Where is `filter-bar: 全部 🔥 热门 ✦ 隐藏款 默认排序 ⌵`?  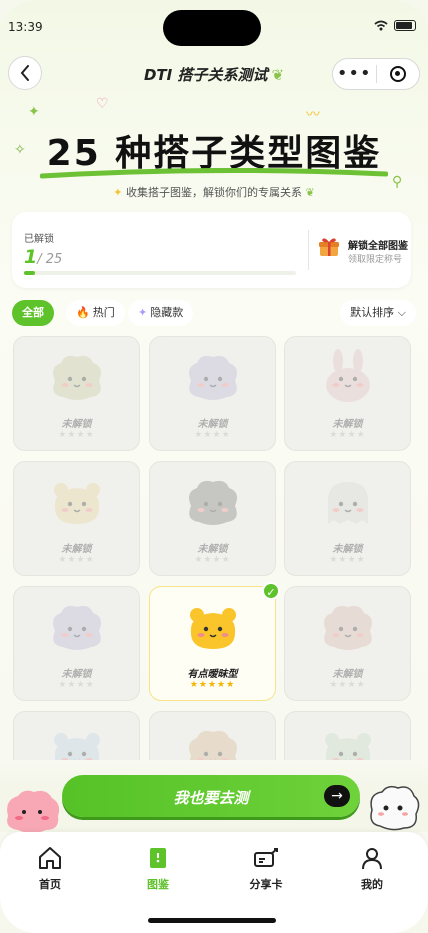
filter-bar: 全部 🔥 热门 ✦ 隐藏款 默认排序 ⌵ is located at coordinates (214, 313).